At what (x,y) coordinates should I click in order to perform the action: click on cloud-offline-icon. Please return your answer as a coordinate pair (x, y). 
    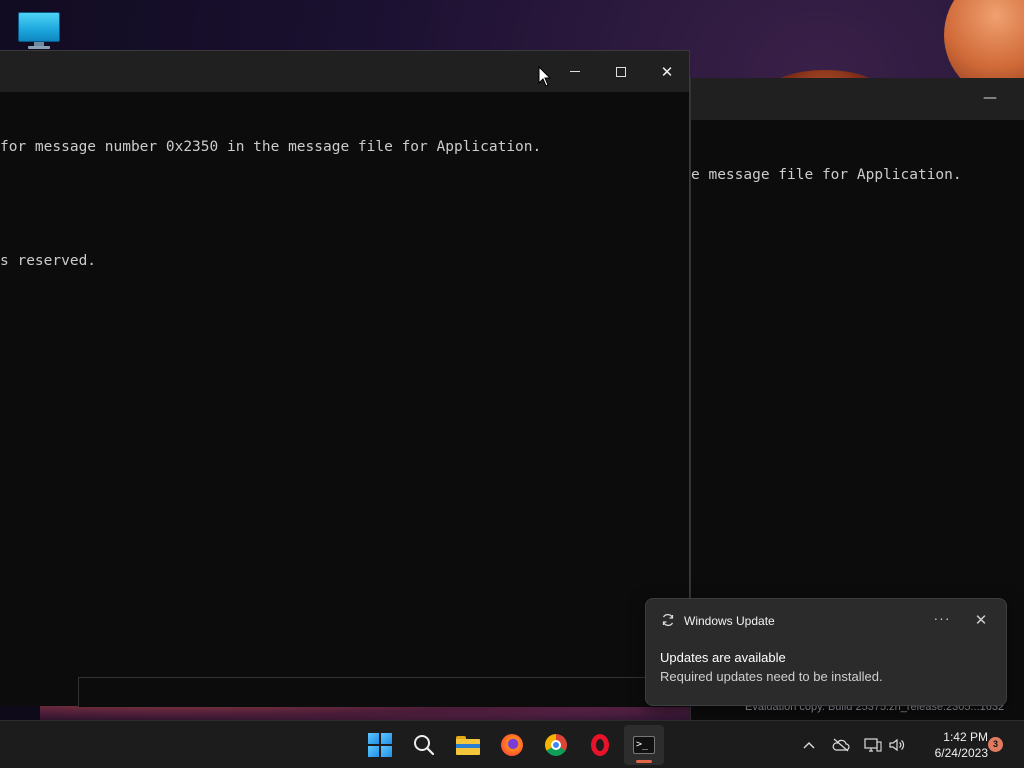
    Looking at the image, I should click on (841, 745).